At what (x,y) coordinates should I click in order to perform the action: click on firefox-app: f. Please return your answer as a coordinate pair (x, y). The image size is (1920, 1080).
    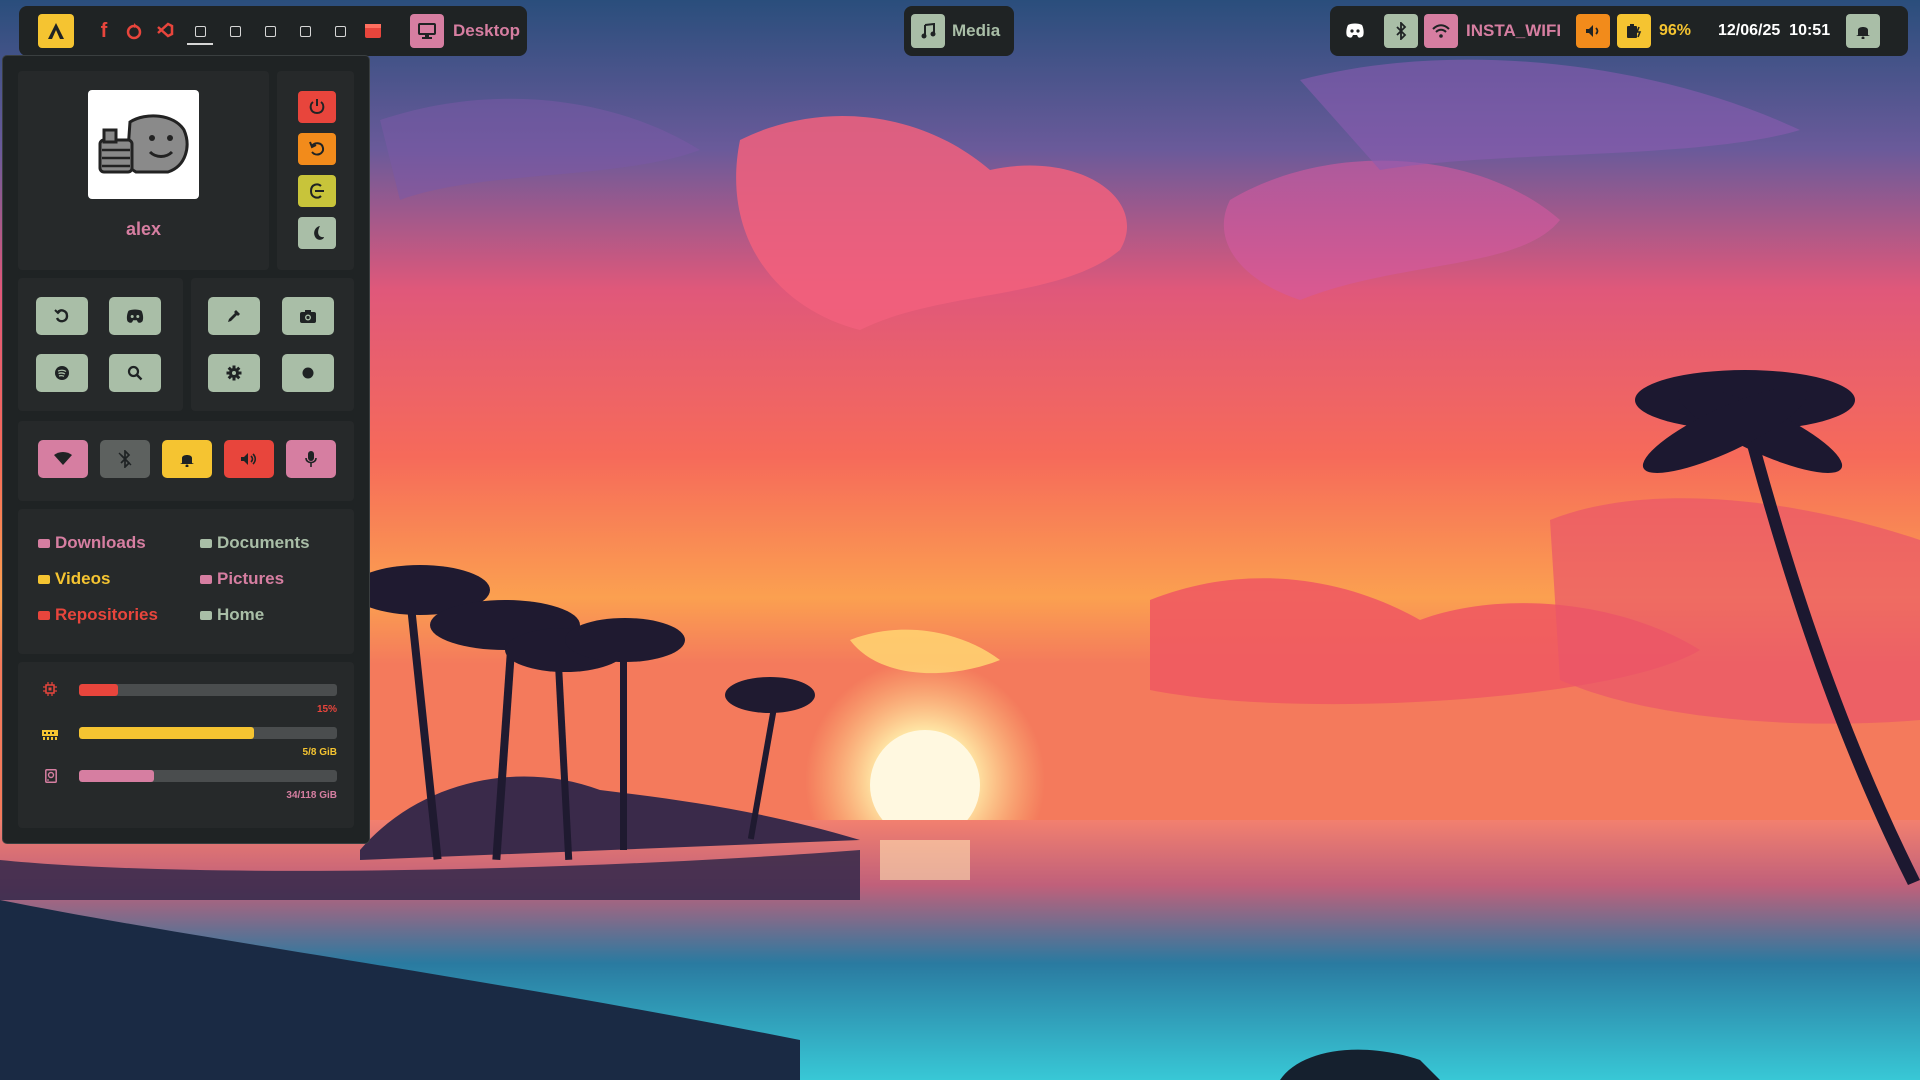
    Looking at the image, I should click on (104, 31).